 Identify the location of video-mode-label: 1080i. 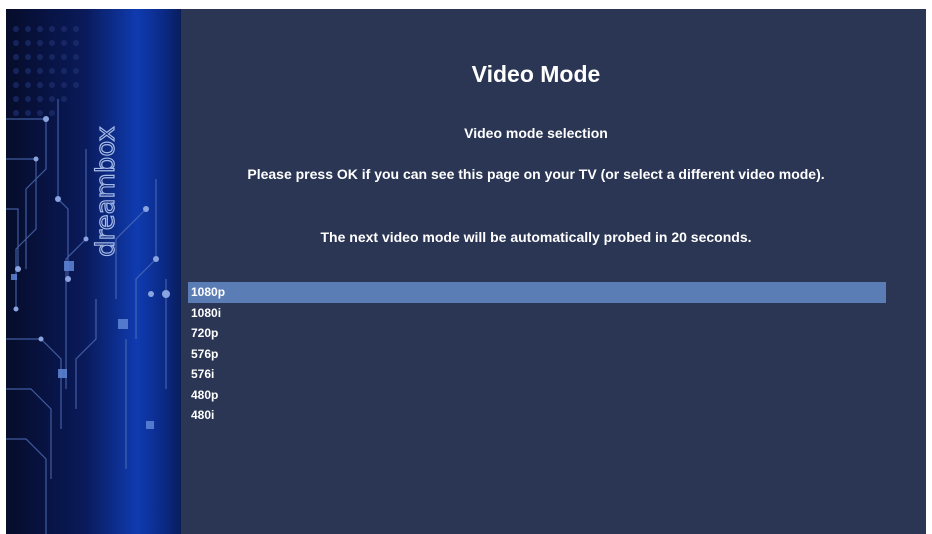
(206, 312).